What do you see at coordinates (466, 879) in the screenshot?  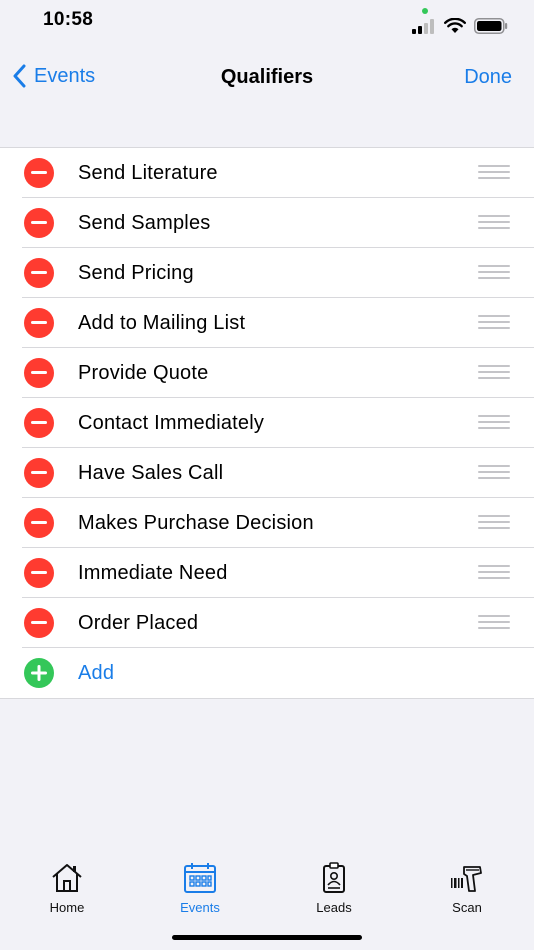 I see `scanner-icon` at bounding box center [466, 879].